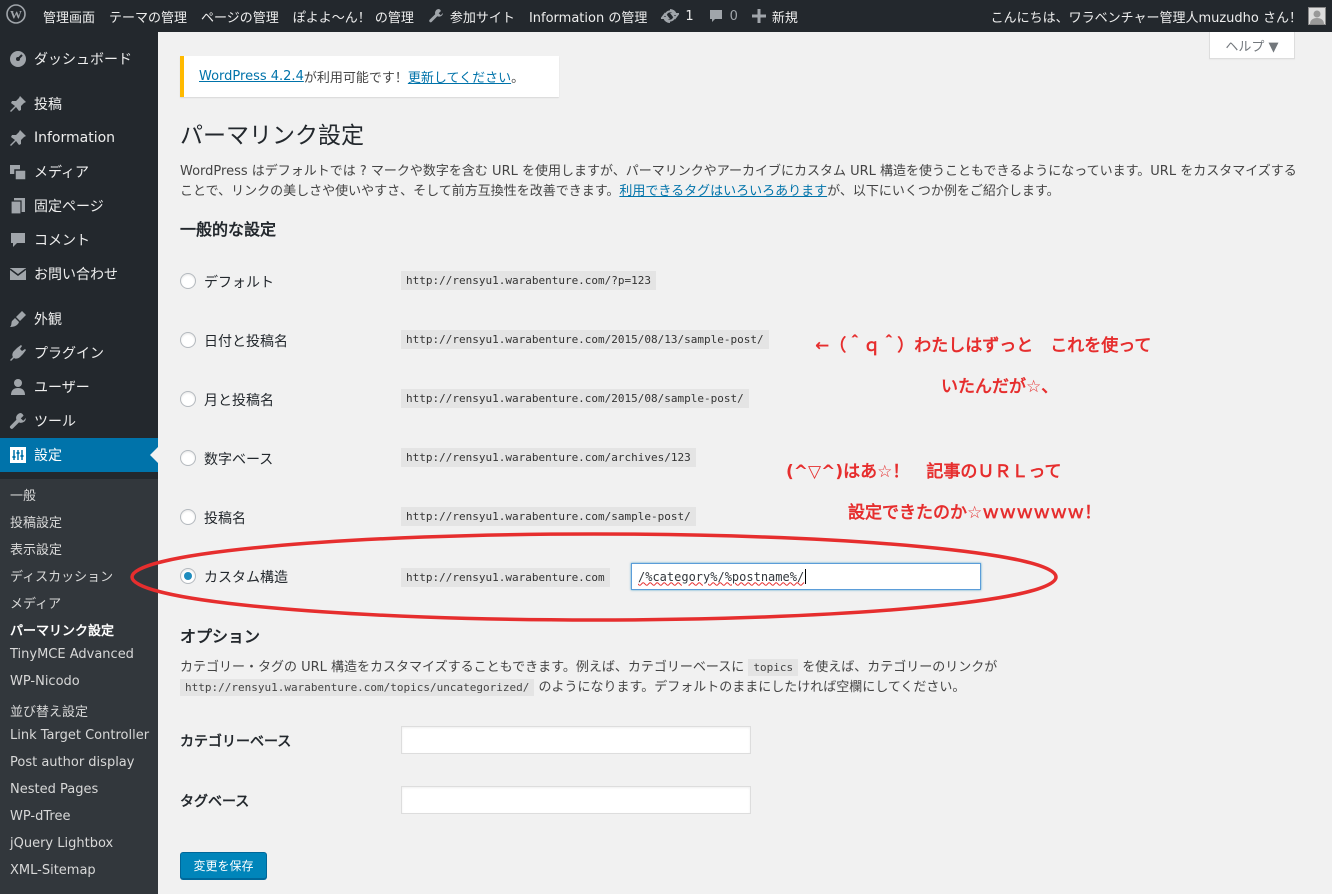 The height and width of the screenshot is (894, 1332). I want to click on submenu-jquery-lightbox: jQuery Lightbox, so click(61, 843).